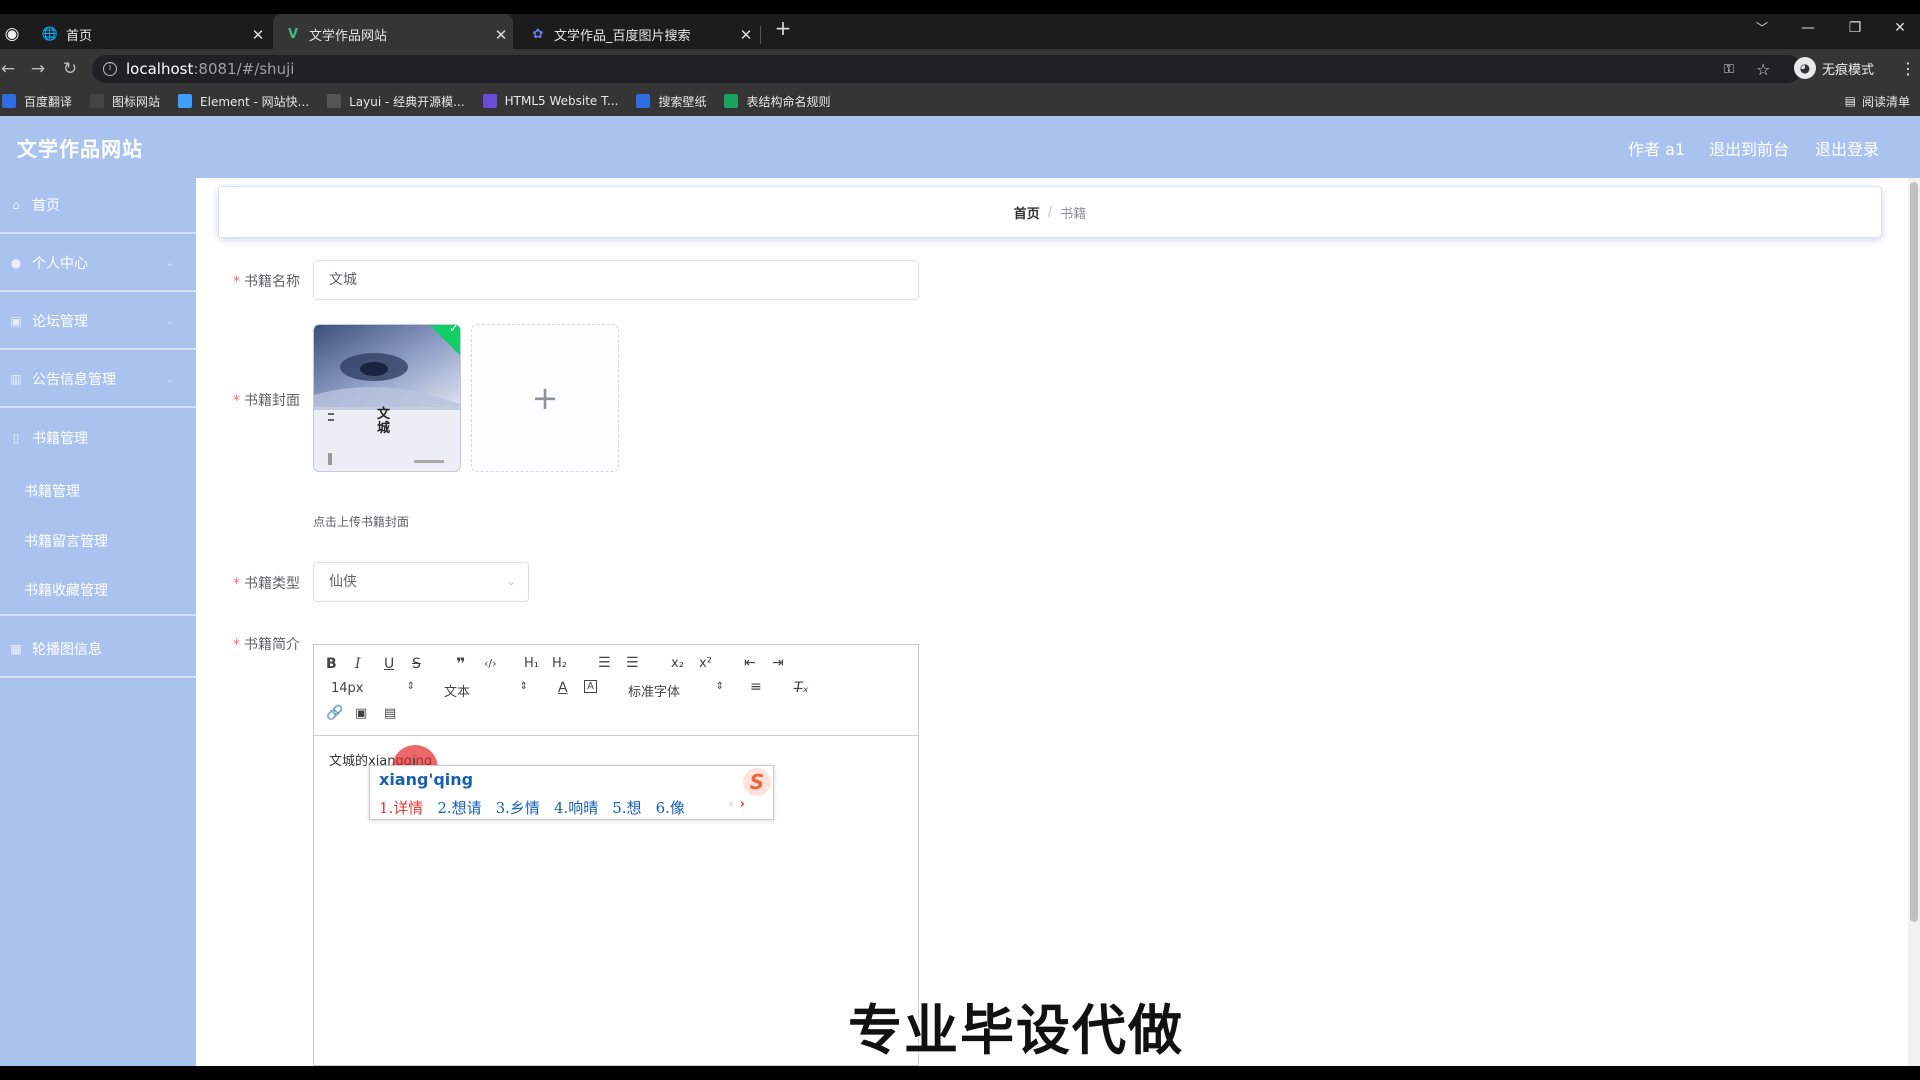 Image resolution: width=1920 pixels, height=1080 pixels. I want to click on breadcrumb-current: 书籍, so click(1073, 214).